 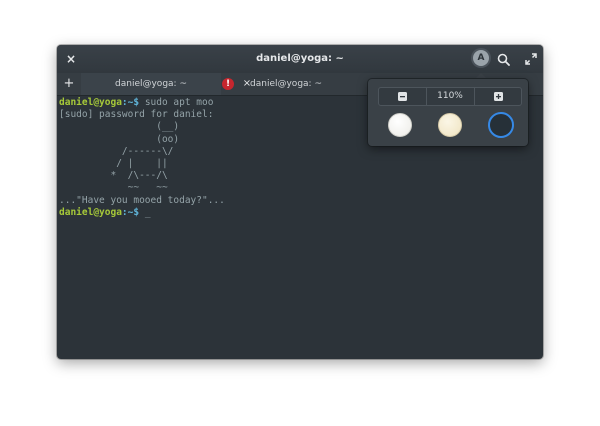 What do you see at coordinates (503, 59) in the screenshot?
I see `search-icon` at bounding box center [503, 59].